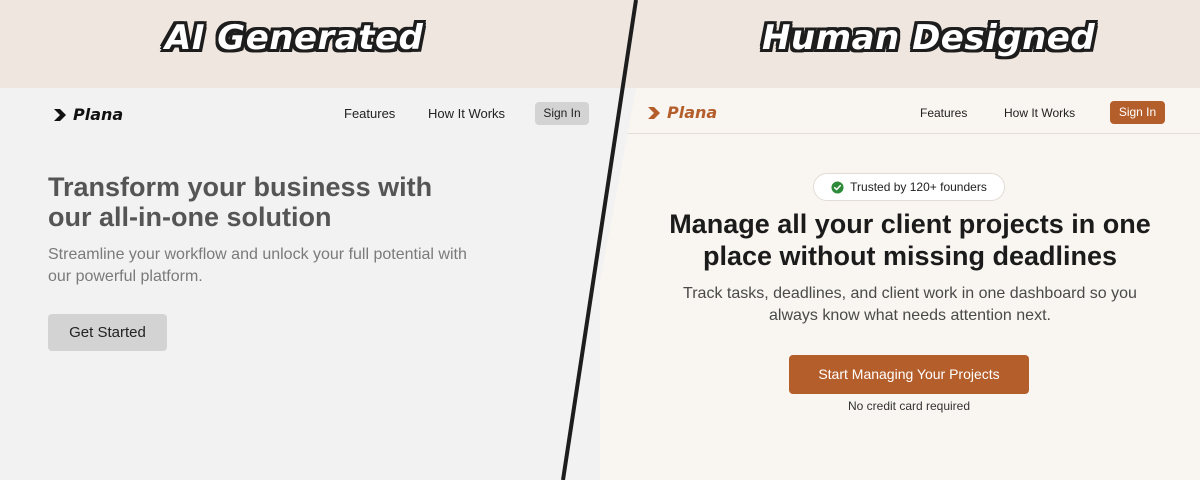 The image size is (1200, 480). Describe the element at coordinates (294, 38) in the screenshot. I see `banner-title-ai-generated: AI Generated` at that location.